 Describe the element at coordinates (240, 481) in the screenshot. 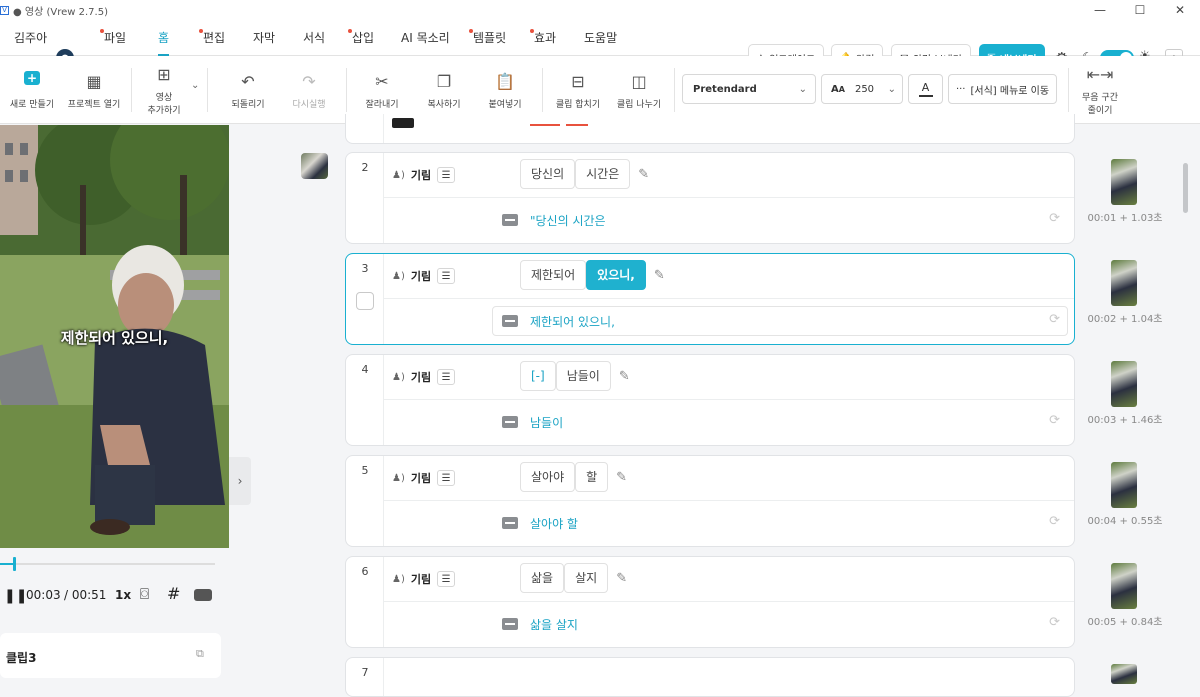

I see `expand-panel-button: ›` at that location.